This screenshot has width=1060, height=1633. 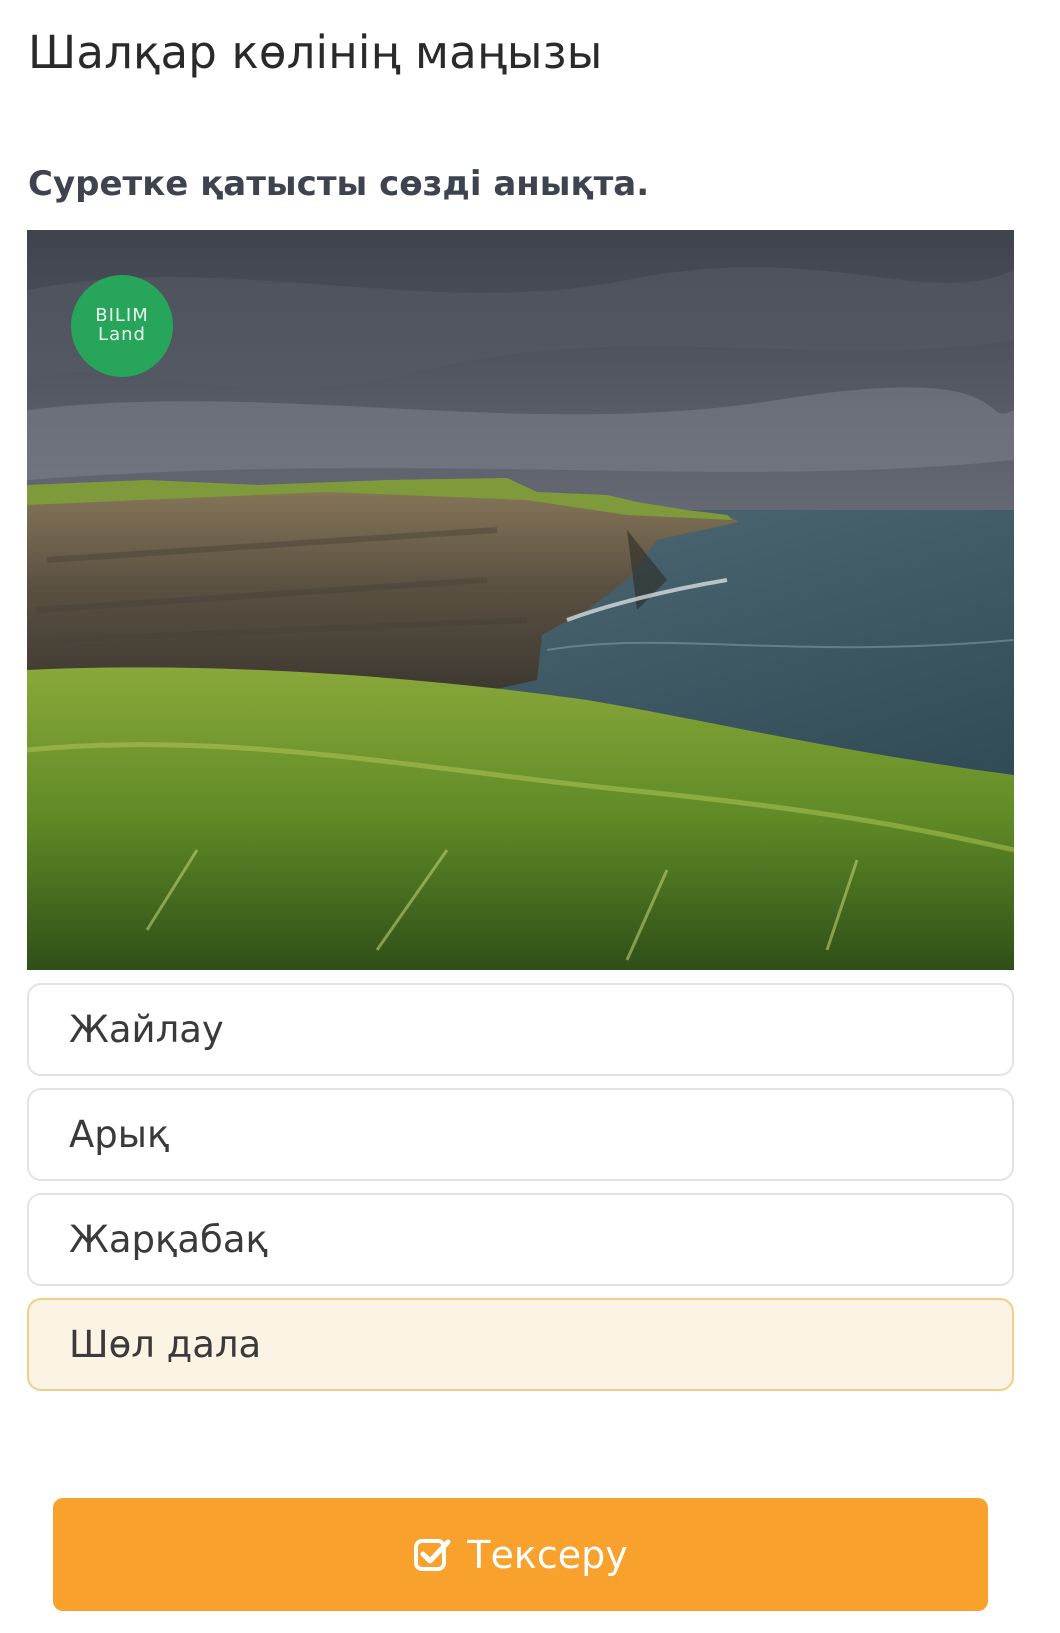 What do you see at coordinates (520, 1134) in the screenshot?
I see `answer-option-2: Арық` at bounding box center [520, 1134].